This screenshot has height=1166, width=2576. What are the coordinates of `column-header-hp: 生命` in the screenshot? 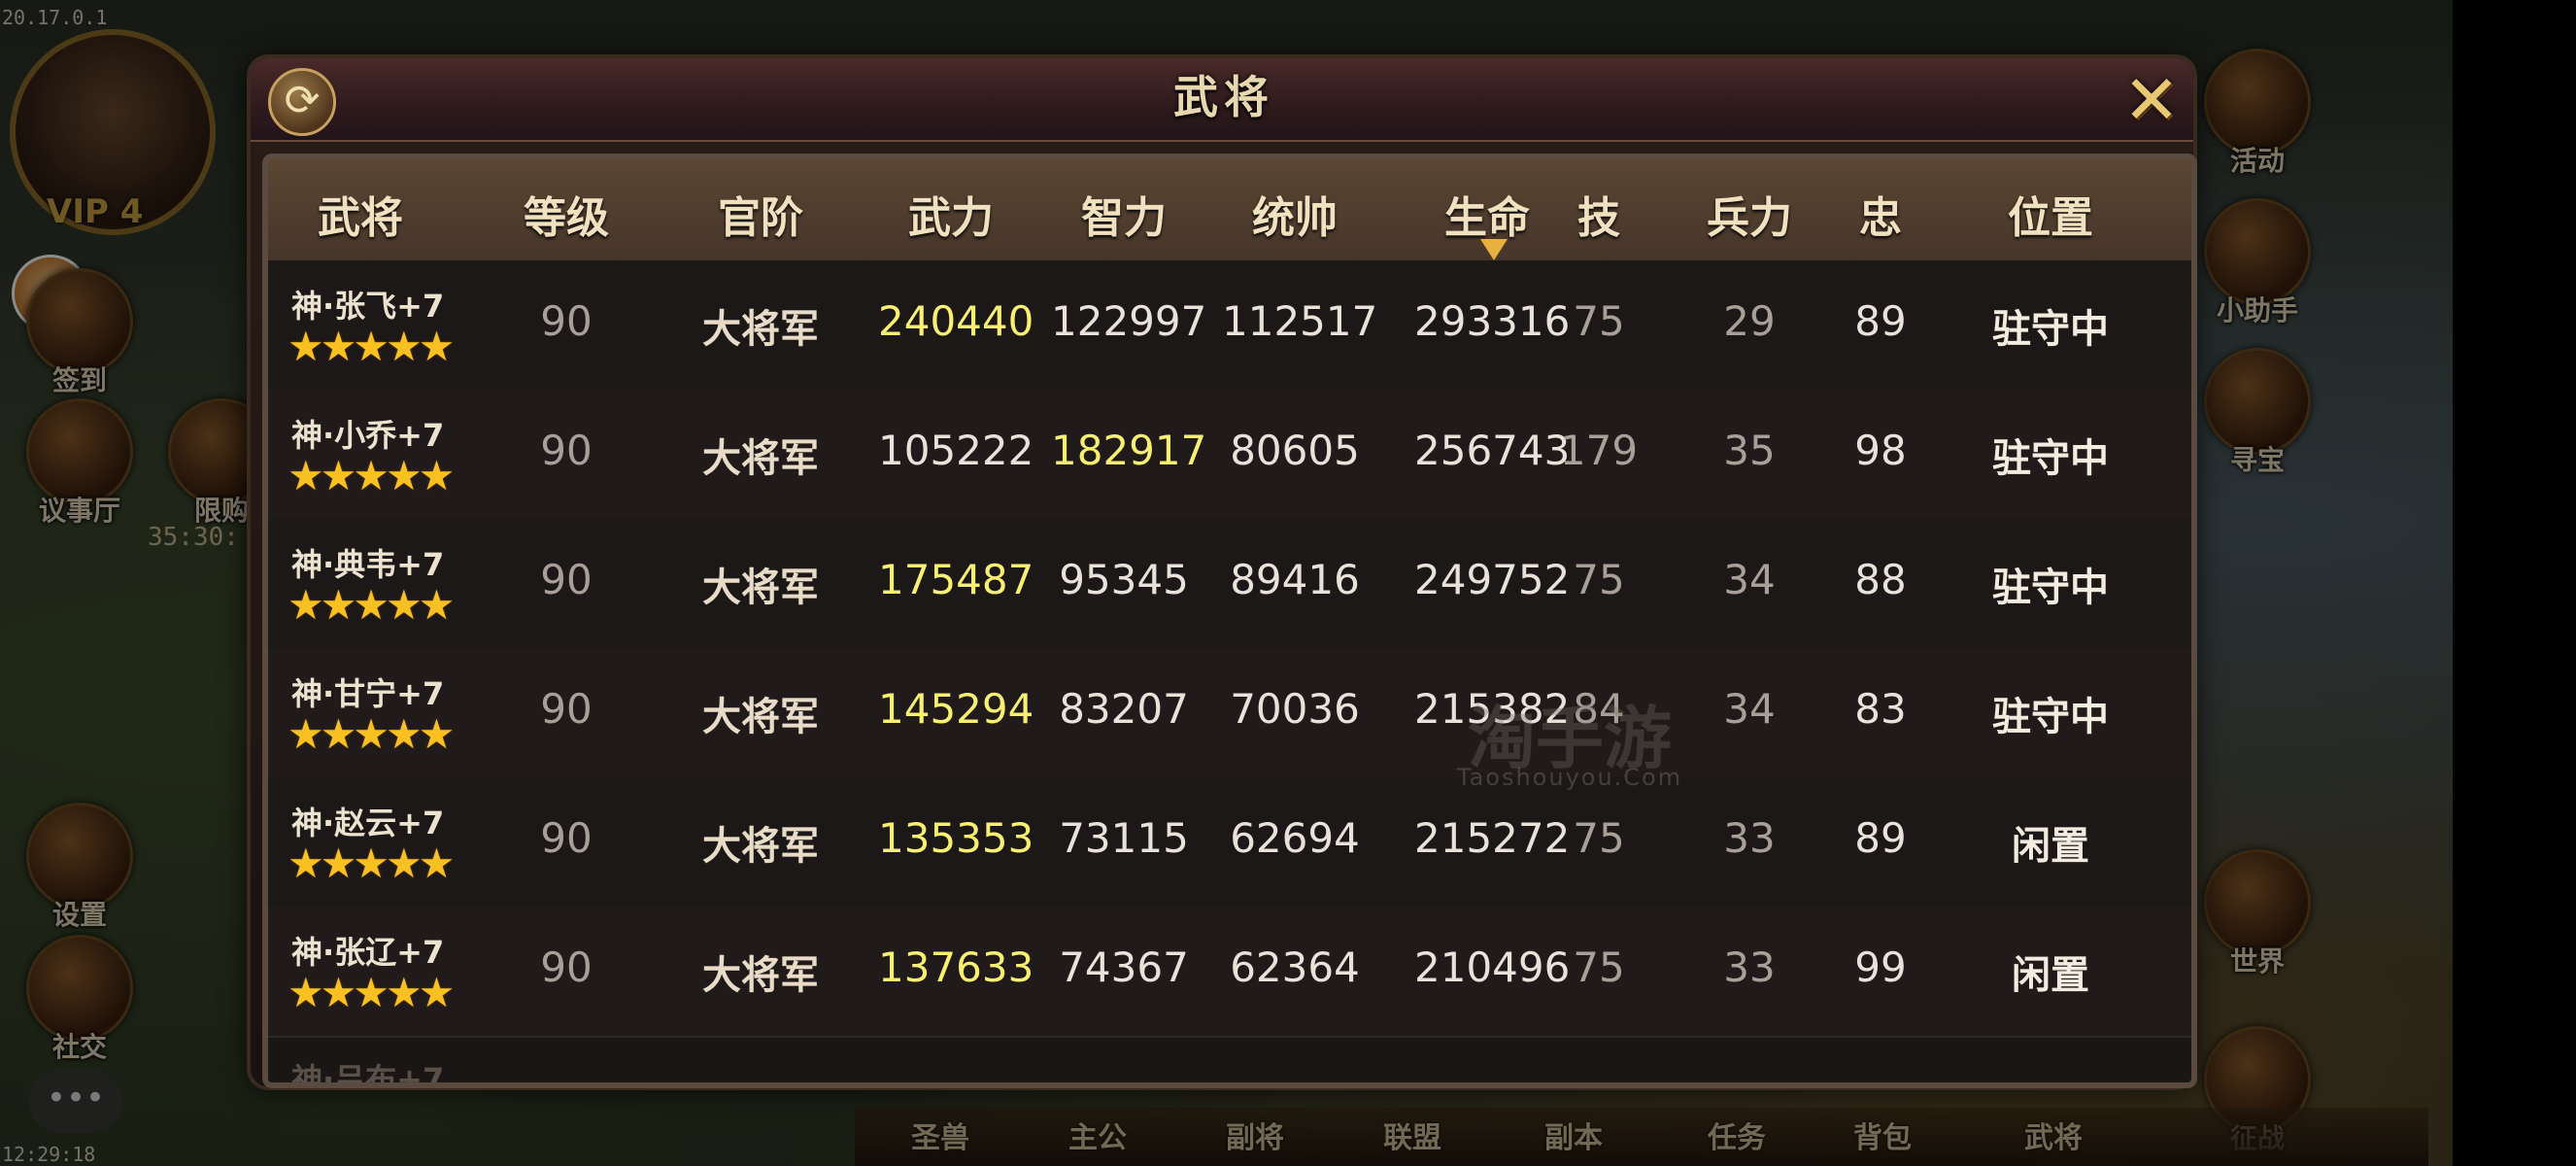 It's located at (1487, 214).